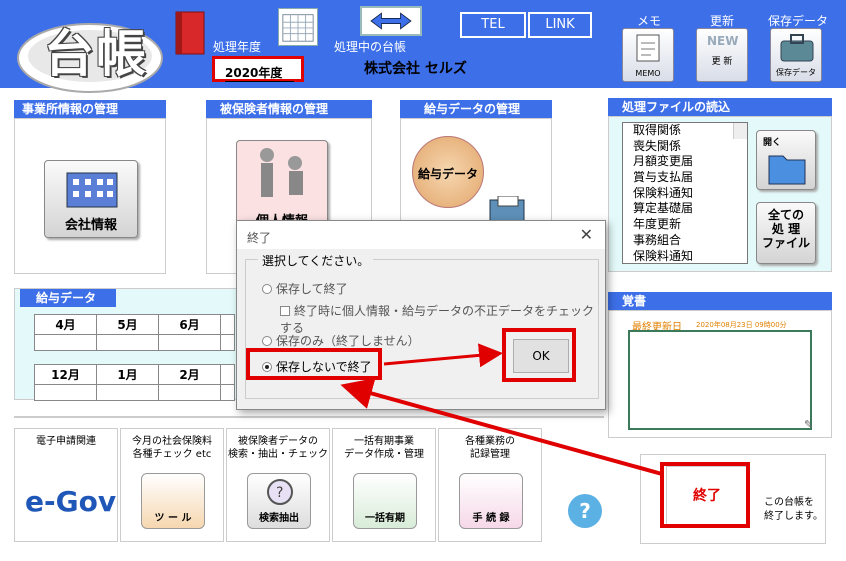 The image size is (846, 561). What do you see at coordinates (289, 109) in the screenshot?
I see `insured-section-title: 被保険者情報の管理` at bounding box center [289, 109].